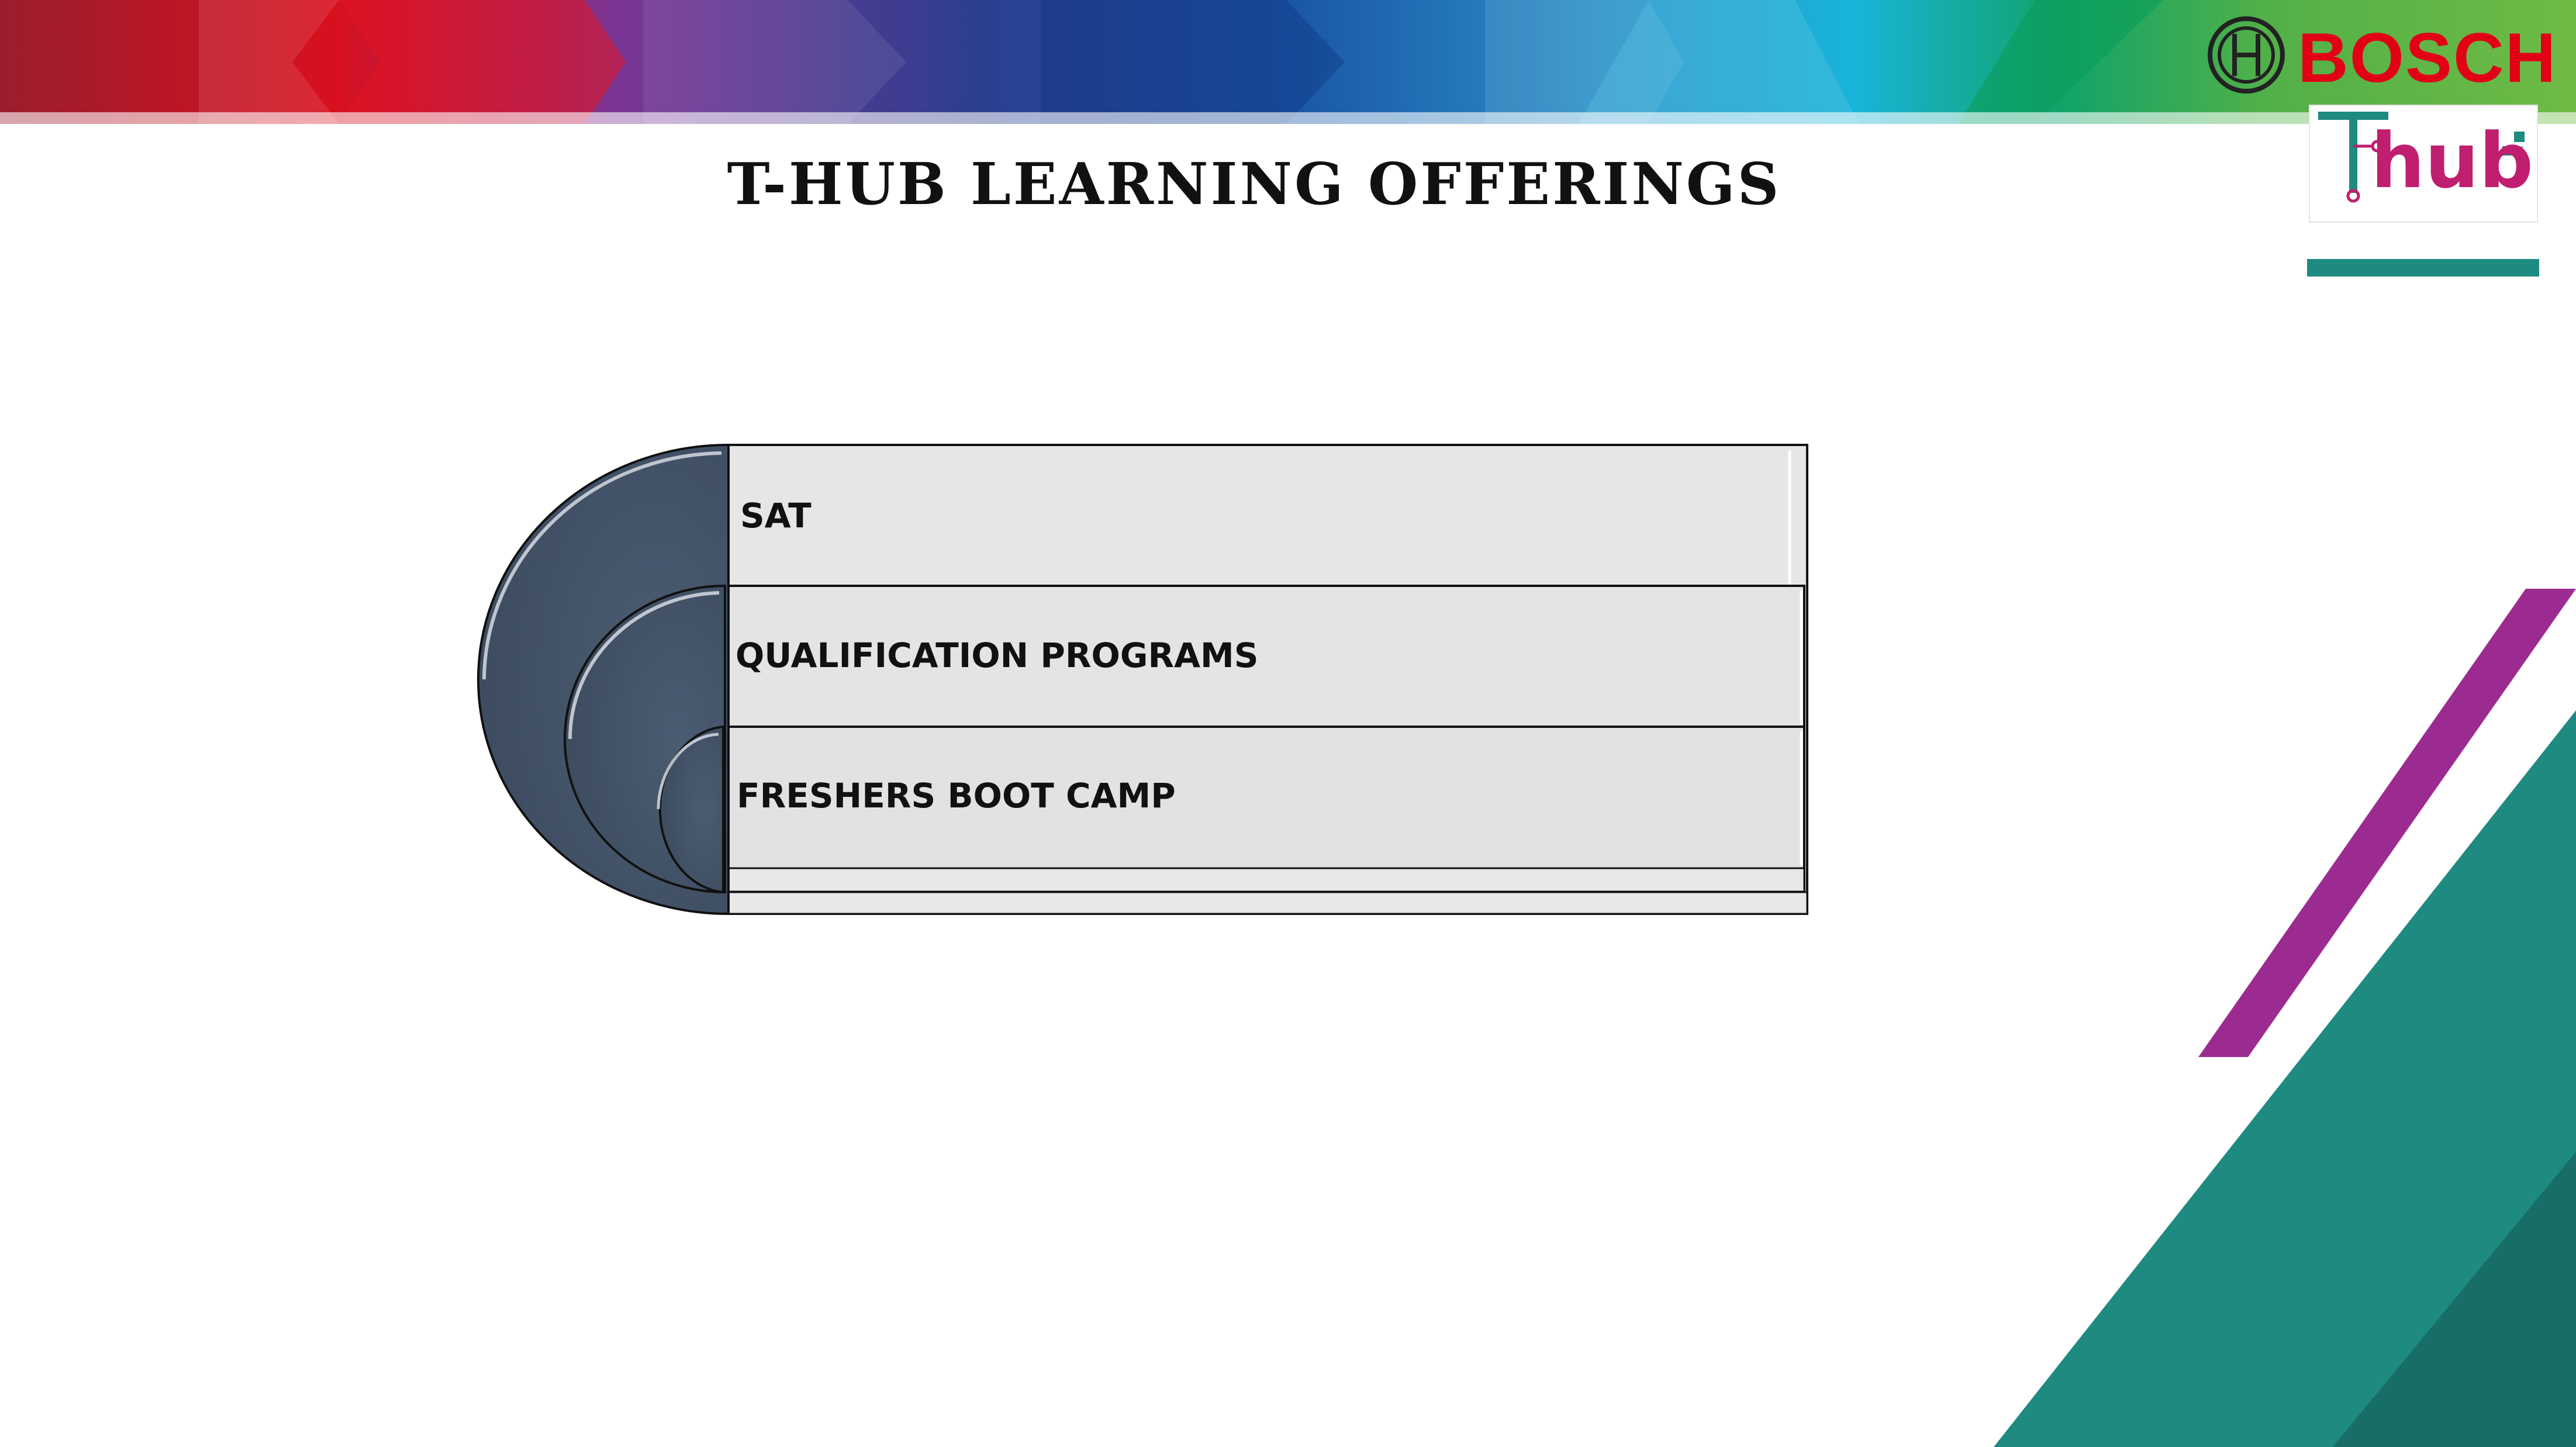 Image resolution: width=2576 pixels, height=1447 pixels. What do you see at coordinates (956, 796) in the screenshot?
I see `layer-label-bootcamp: FRESHERS BOOT CAMP` at bounding box center [956, 796].